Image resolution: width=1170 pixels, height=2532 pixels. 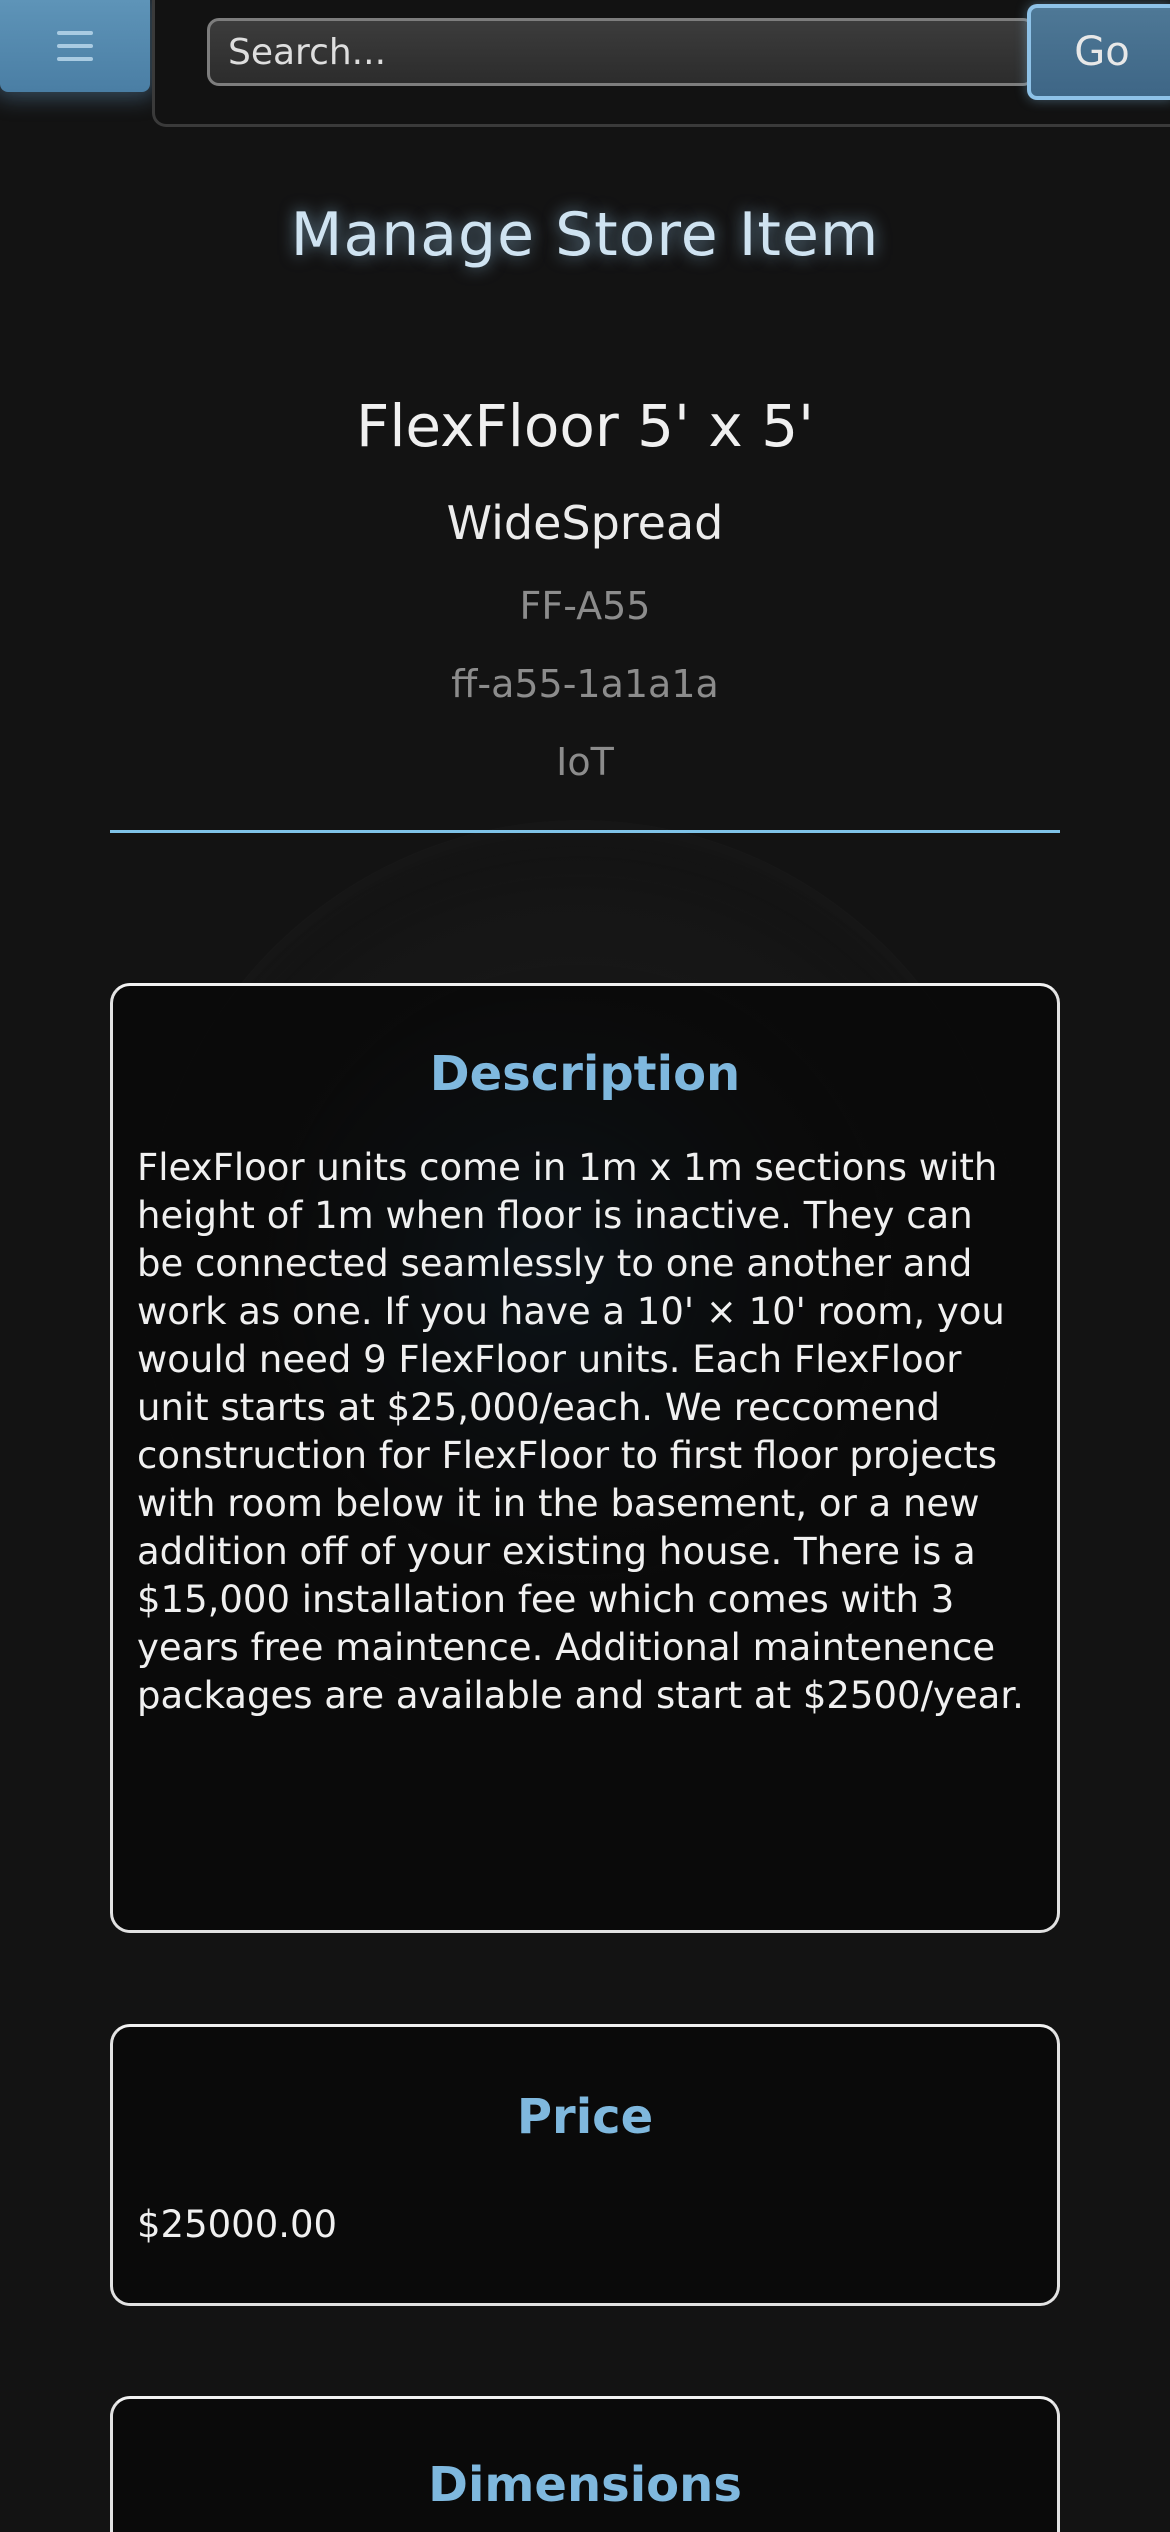 What do you see at coordinates (585, 2485) in the screenshot?
I see `dimensions-title: Dimensions` at bounding box center [585, 2485].